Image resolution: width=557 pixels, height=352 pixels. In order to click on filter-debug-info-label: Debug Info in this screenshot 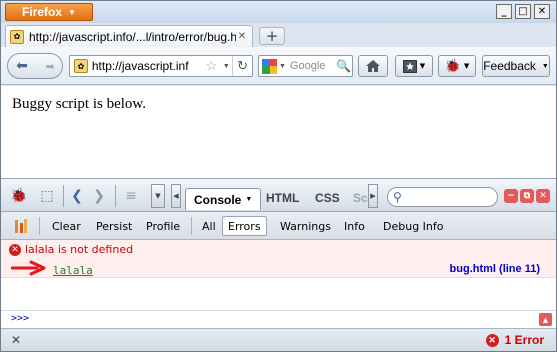, I will do `click(413, 226)`.